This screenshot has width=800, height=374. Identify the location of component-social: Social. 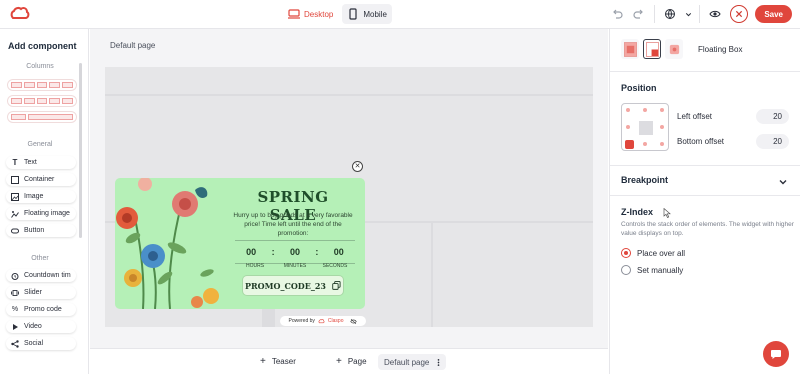
(41, 343).